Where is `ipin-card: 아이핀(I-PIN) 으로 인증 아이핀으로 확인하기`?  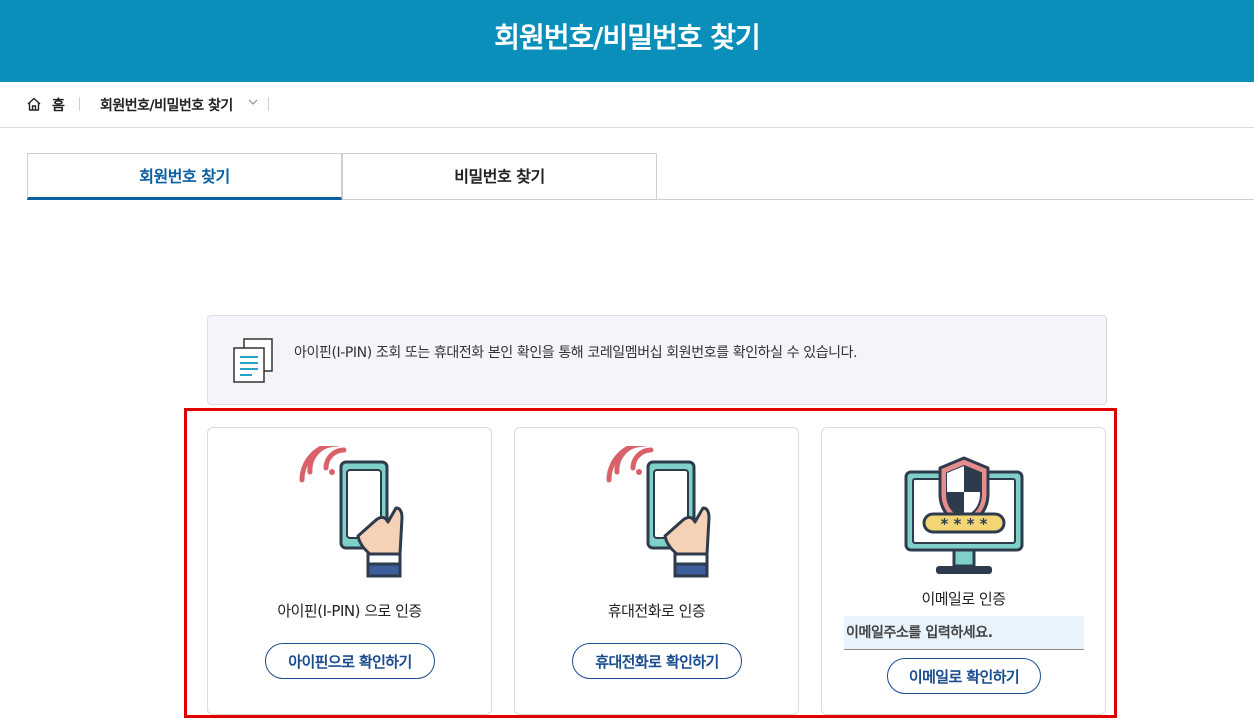 ipin-card: 아이핀(I-PIN) 으로 인증 아이핀으로 확인하기 is located at coordinates (349, 571).